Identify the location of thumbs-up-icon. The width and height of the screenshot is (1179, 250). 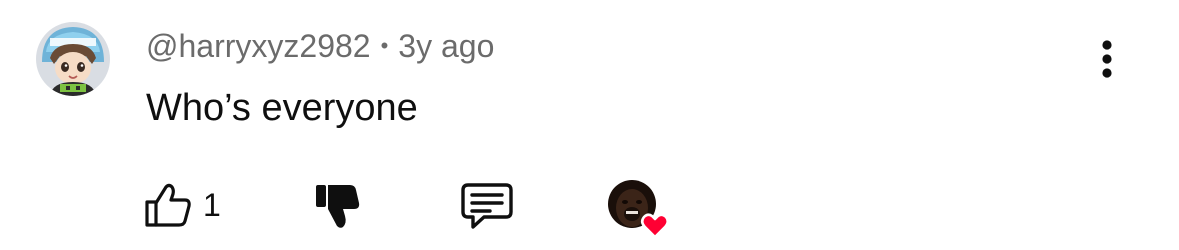
(168, 205).